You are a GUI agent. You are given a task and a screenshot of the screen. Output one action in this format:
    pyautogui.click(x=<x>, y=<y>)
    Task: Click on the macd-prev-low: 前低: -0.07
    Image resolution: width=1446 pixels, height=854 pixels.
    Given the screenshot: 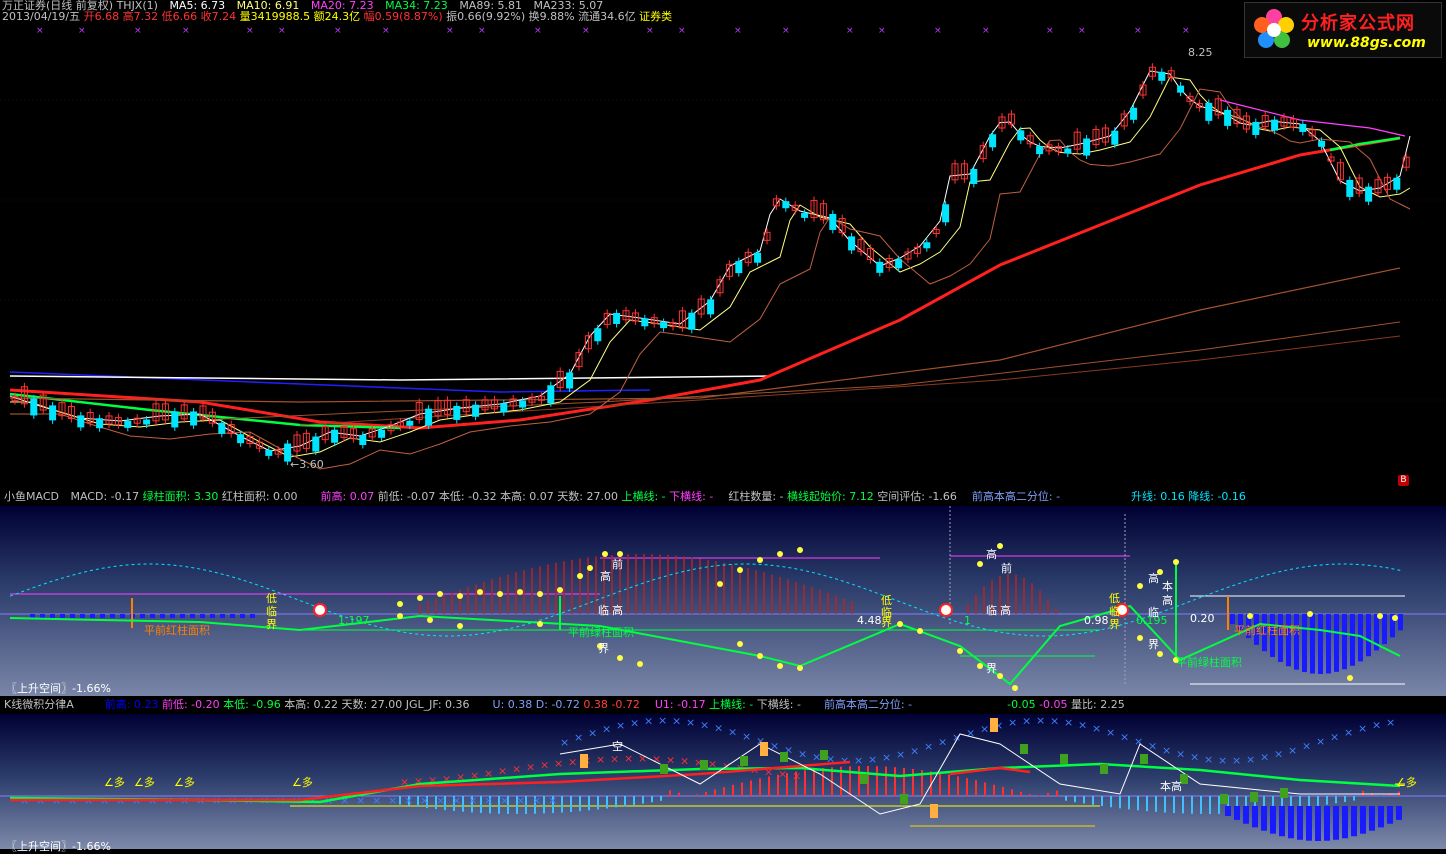 What is the action you would take?
    pyautogui.click(x=406, y=496)
    